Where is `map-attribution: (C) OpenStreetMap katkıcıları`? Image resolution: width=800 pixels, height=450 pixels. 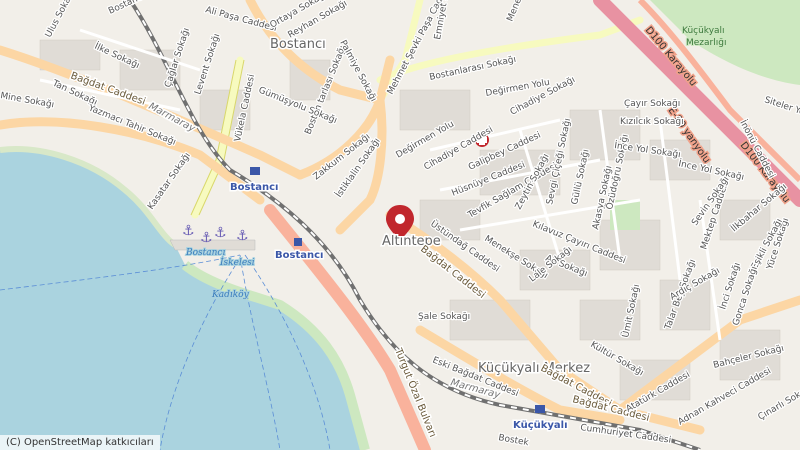
map-attribution: (C) OpenStreetMap katkıcıları is located at coordinates (80, 442).